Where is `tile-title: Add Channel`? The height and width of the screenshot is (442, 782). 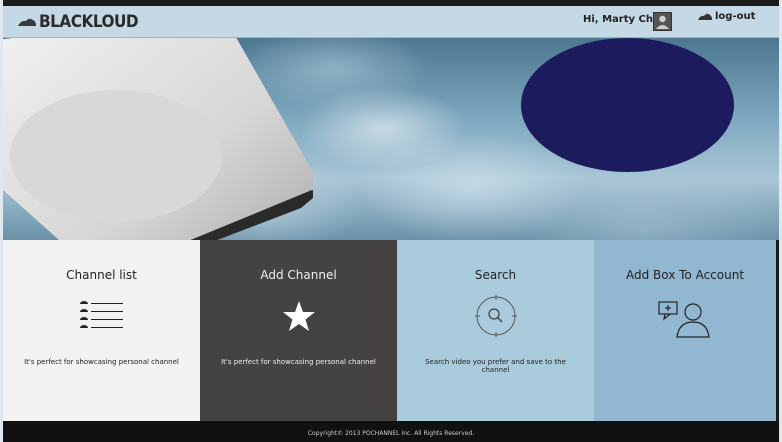 tile-title: Add Channel is located at coordinates (298, 275).